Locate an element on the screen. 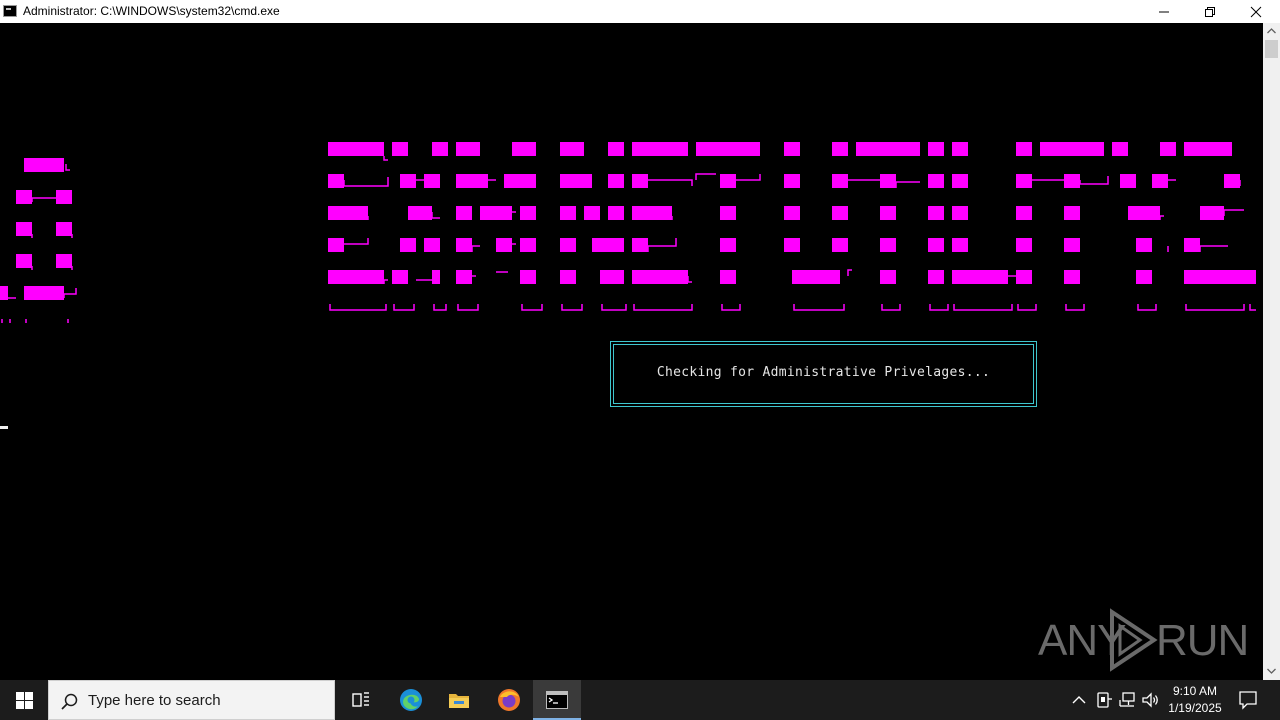 This screenshot has width=1280, height=720. device-icon is located at coordinates (1104, 700).